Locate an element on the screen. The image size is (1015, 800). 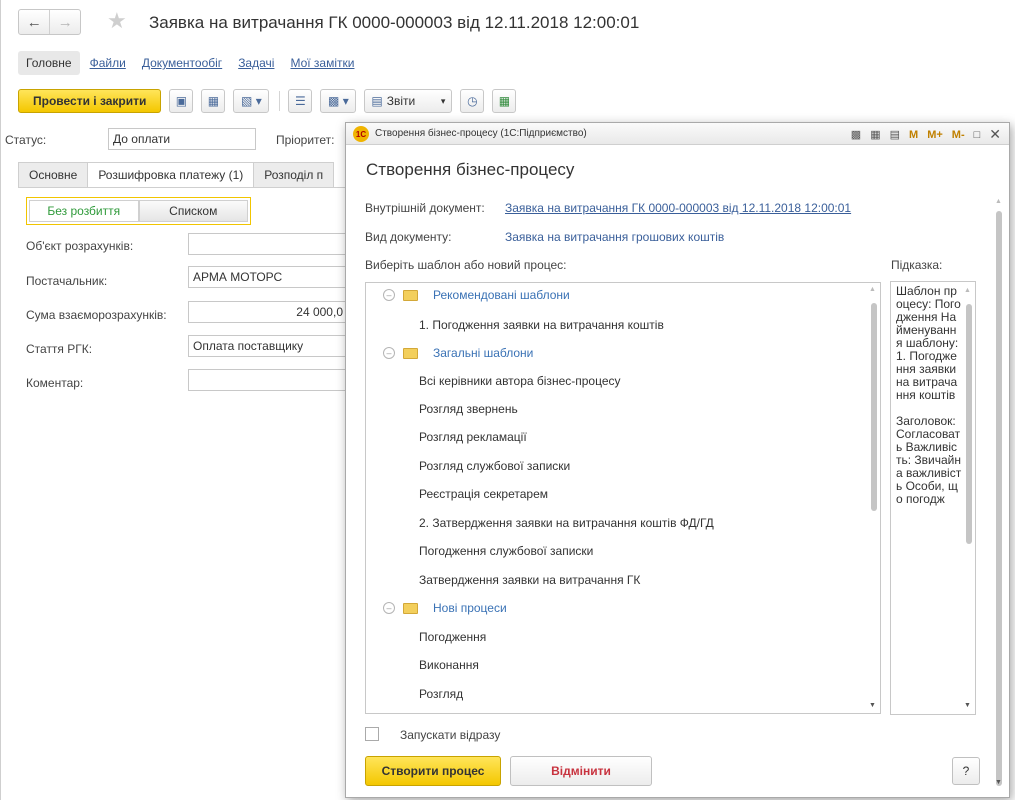
tab-distribution: Розподіл п is located at coordinates (294, 175).